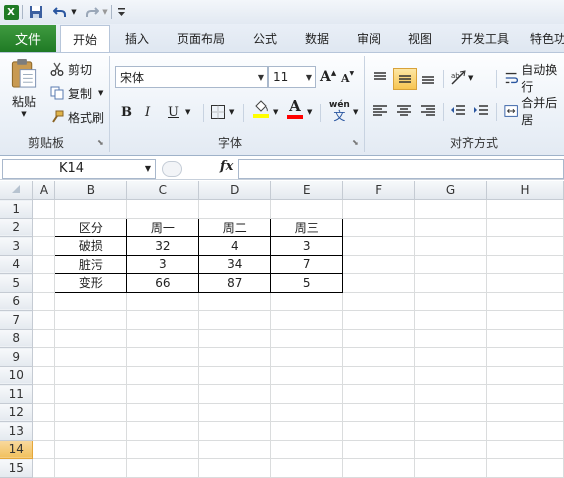 This screenshot has height=478, width=564. What do you see at coordinates (137, 38) in the screenshot?
I see `tab-insert: 插入` at bounding box center [137, 38].